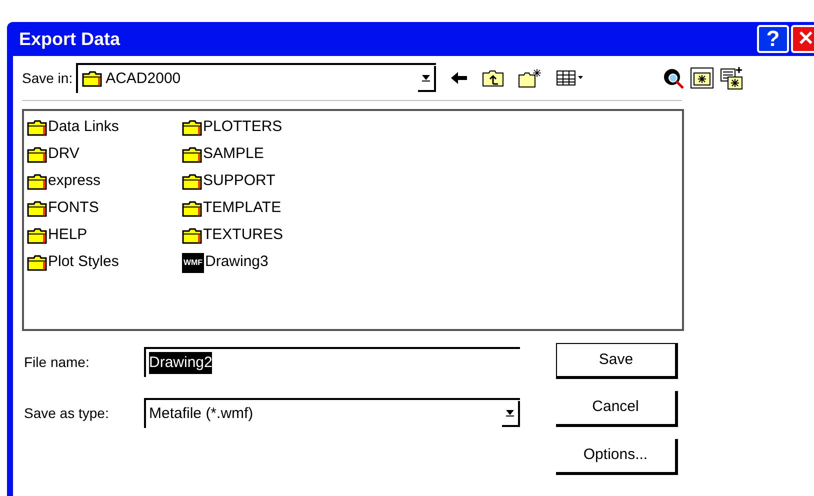 The height and width of the screenshot is (496, 814). Describe the element at coordinates (802, 39) in the screenshot. I see `close-button: ✕` at that location.